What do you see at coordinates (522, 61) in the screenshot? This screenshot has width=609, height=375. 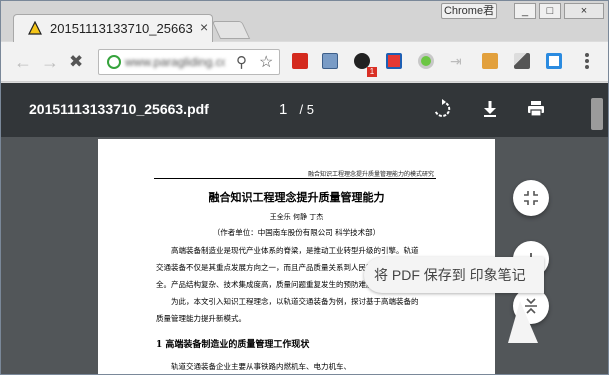 I see `mountain-extension-icon` at bounding box center [522, 61].